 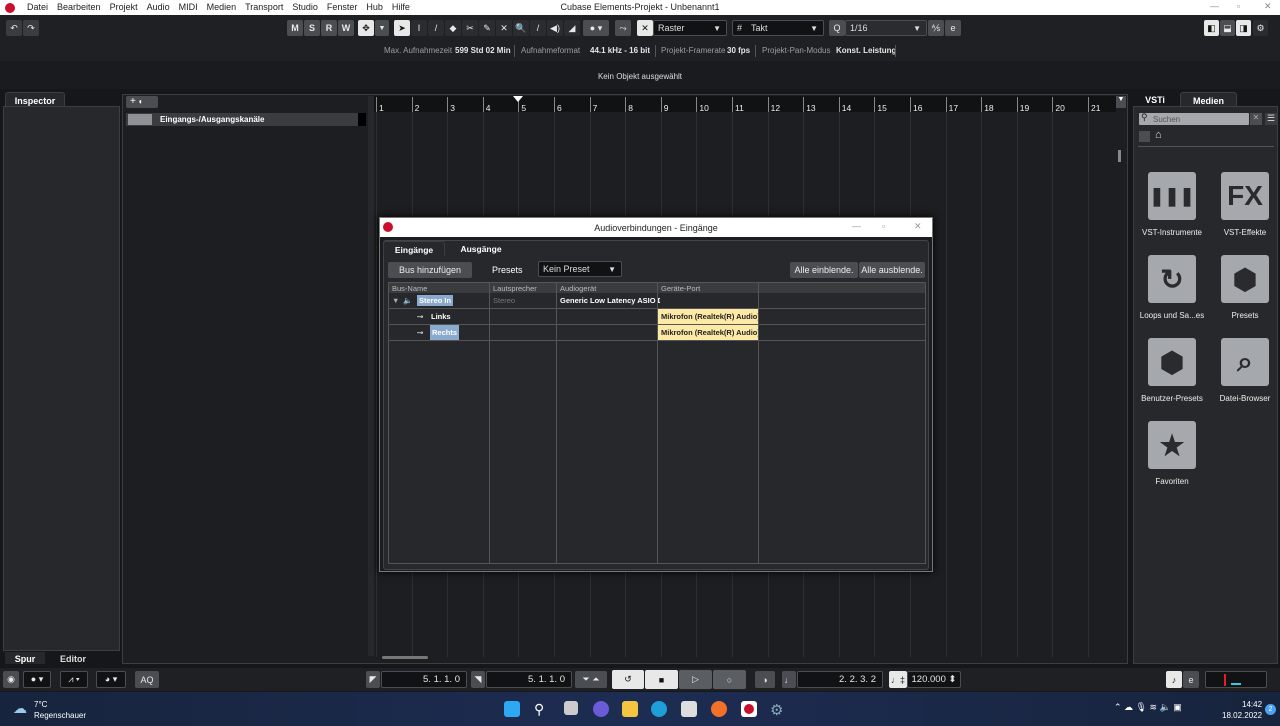 I want to click on channel-name: Rechts, so click(x=445, y=332).